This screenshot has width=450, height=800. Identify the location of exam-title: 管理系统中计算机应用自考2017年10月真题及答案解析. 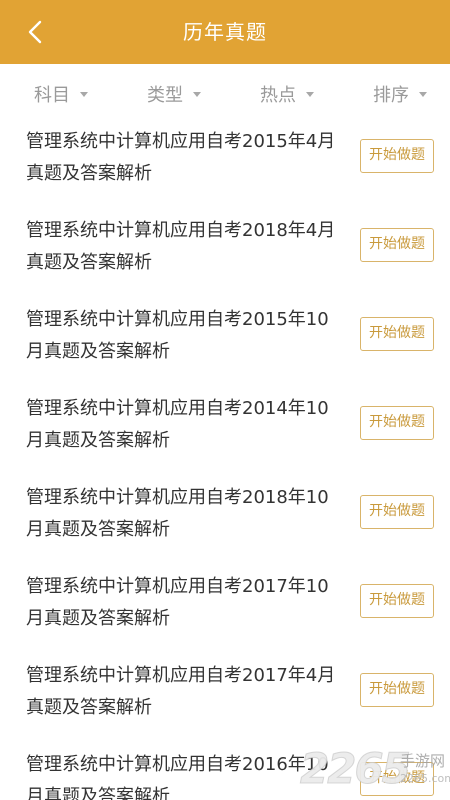
(177, 602).